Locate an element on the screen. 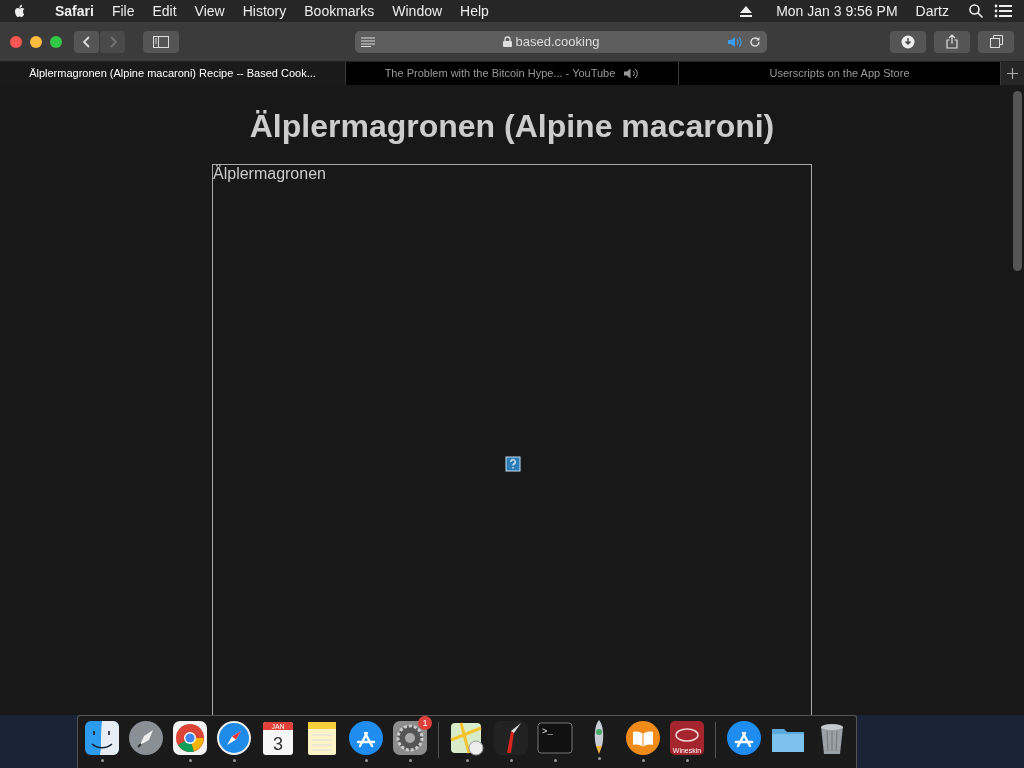 The image size is (1024, 768). close-button is located at coordinates (16, 41).